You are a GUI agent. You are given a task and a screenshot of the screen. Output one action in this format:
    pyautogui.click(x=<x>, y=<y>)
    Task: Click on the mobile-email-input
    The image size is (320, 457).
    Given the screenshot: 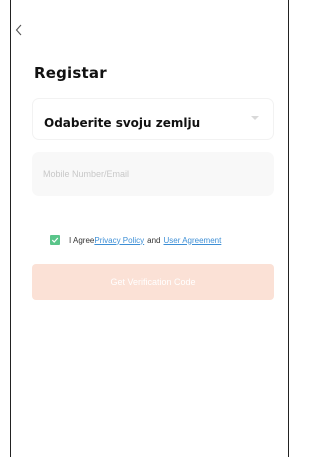 What is the action you would take?
    pyautogui.click(x=153, y=174)
    